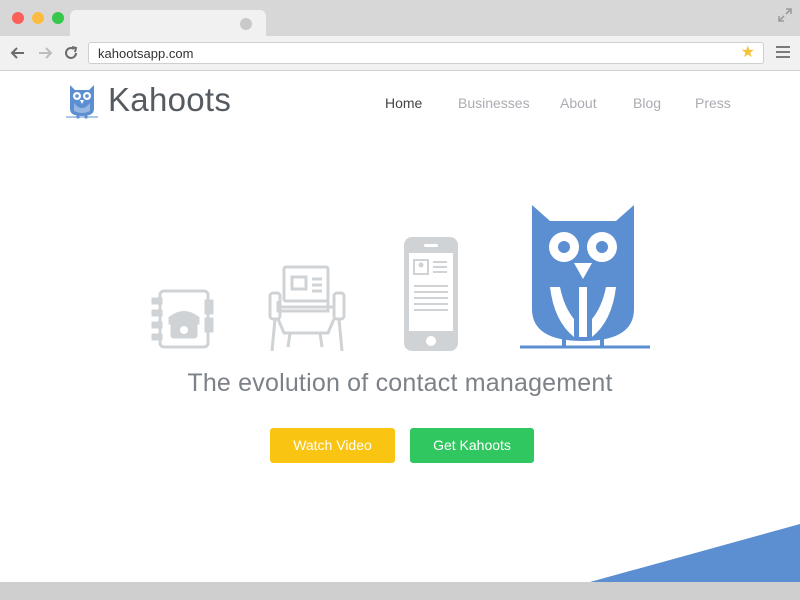 The image size is (800, 600). Describe the element at coordinates (246, 24) in the screenshot. I see `tab-close-icon` at that location.